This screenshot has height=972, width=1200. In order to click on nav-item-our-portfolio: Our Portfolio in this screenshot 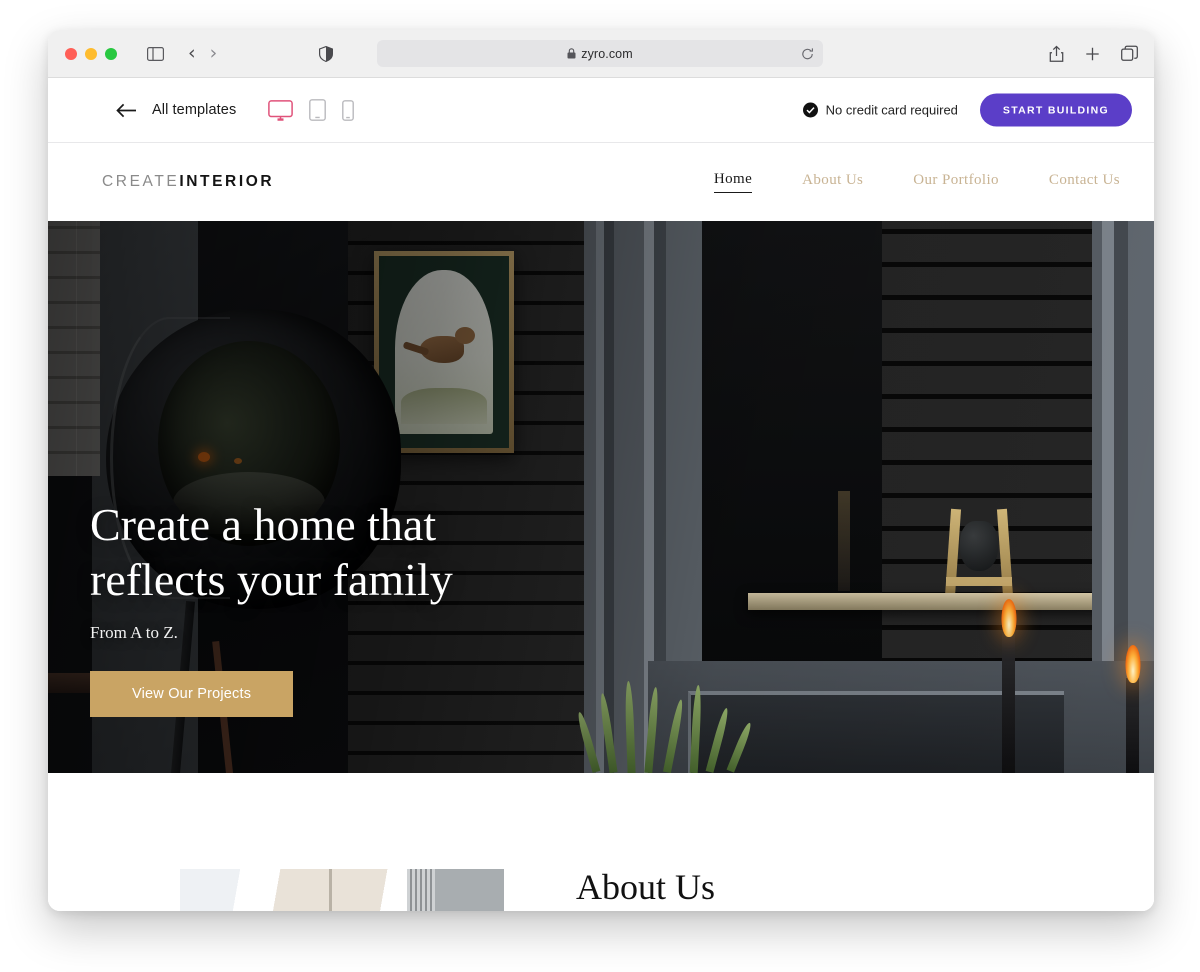, I will do `click(956, 182)`.